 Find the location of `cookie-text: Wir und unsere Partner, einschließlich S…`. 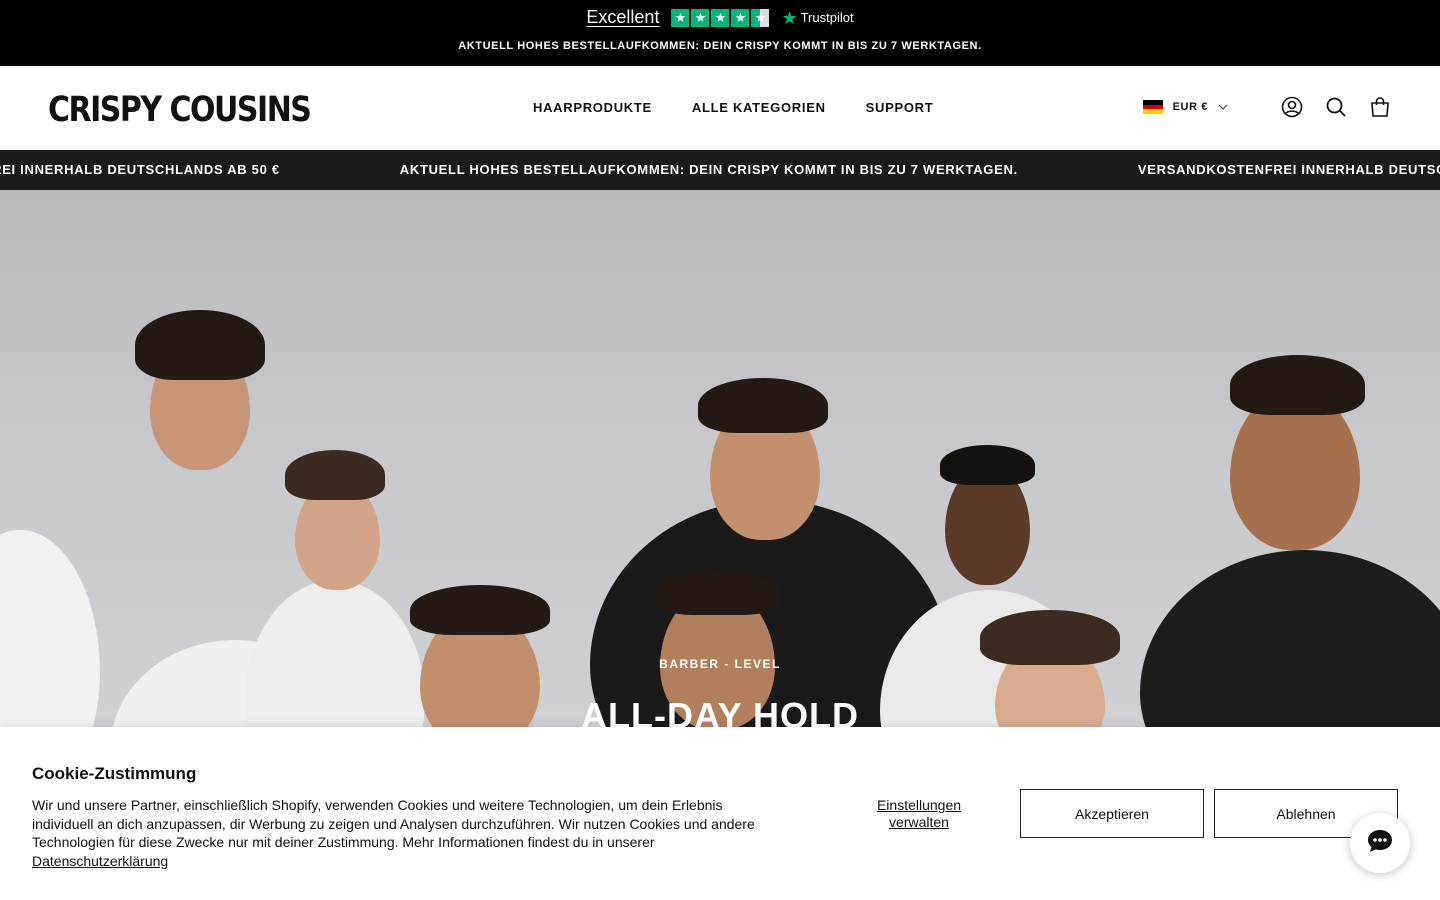

cookie-text: Wir und unsere Partner, einschließlich S… is located at coordinates (393, 823).